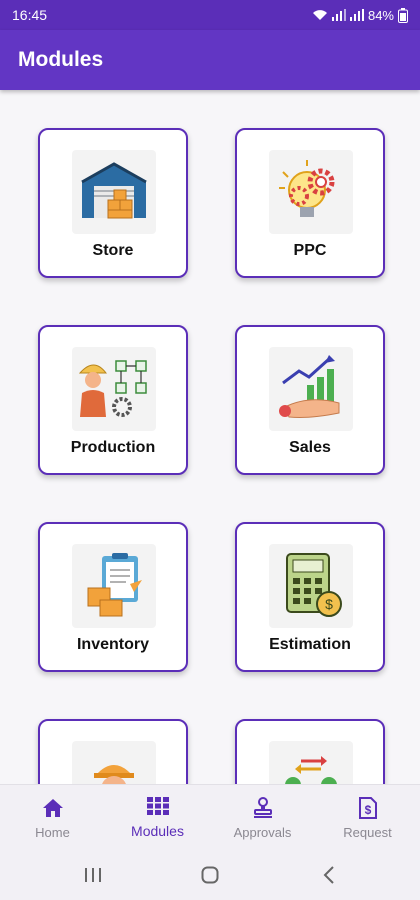  I want to click on back-button, so click(329, 875).